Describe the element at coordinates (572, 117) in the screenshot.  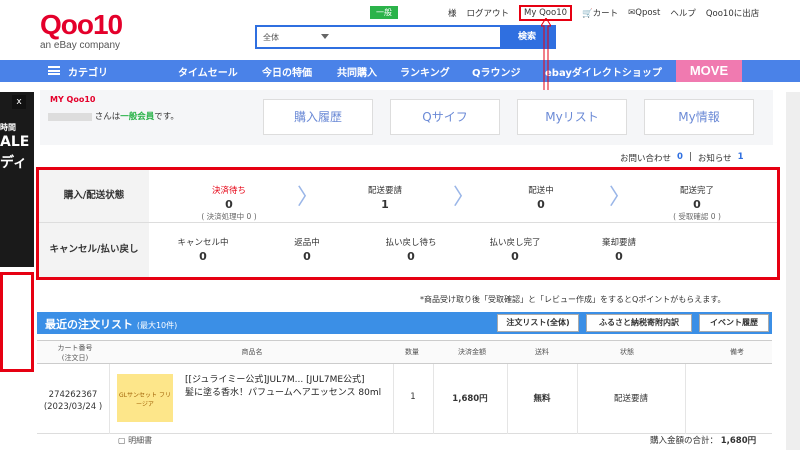
I see `tab-my-list: Myリスト` at that location.